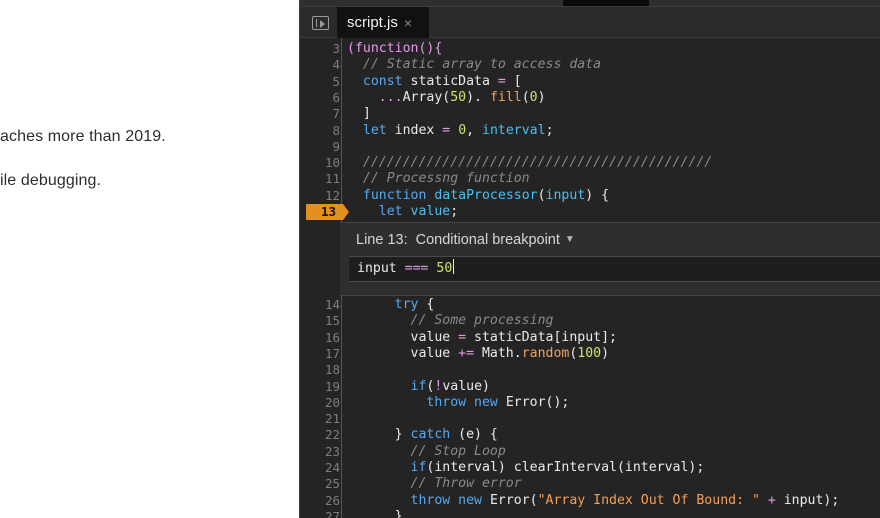  Describe the element at coordinates (590, 370) in the screenshot. I see `code-line: 18` at that location.